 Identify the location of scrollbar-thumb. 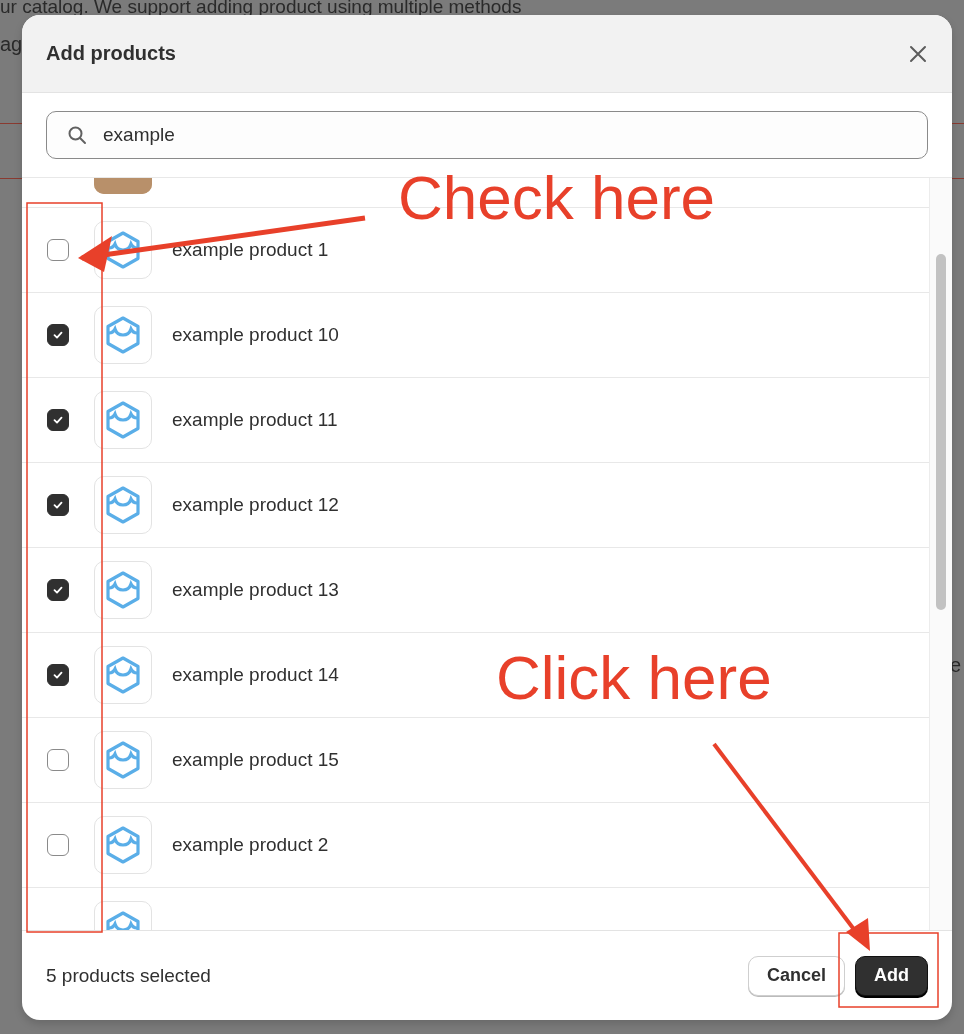
(941, 432).